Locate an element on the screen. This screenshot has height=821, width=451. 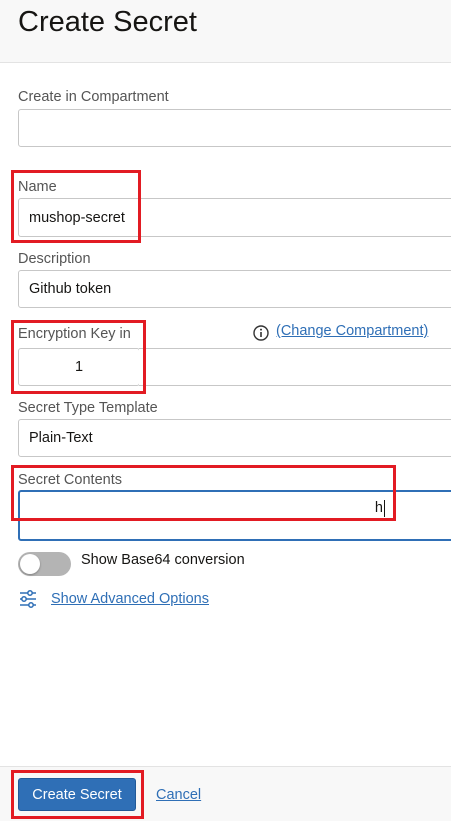
secret-contents-textarea: h is located at coordinates (234, 515).